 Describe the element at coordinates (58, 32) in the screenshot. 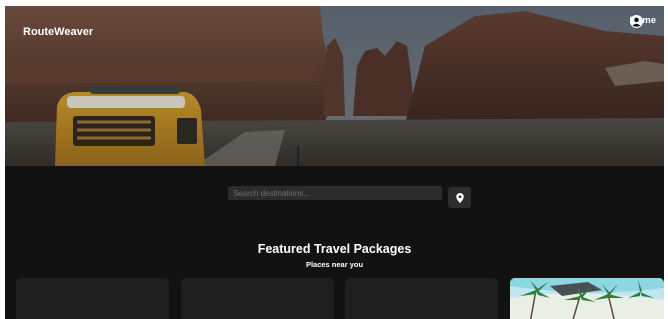

I see `brand-logo: RouteWeaver` at that location.